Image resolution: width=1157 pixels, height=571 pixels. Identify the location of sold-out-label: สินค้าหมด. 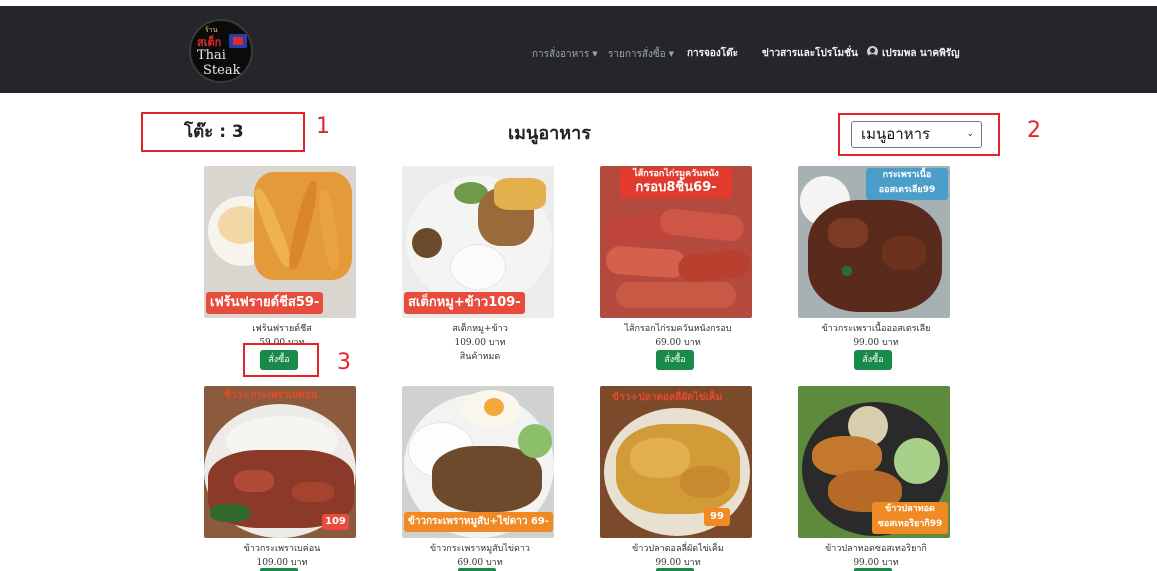
(480, 357).